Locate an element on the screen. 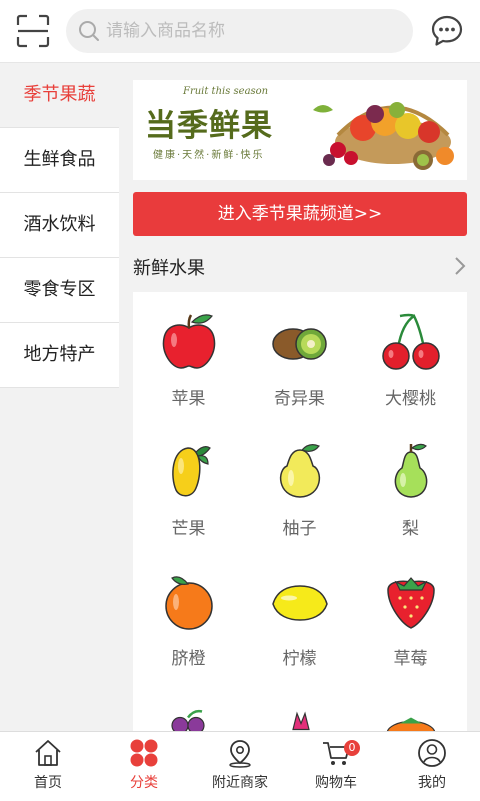 The image size is (480, 801). mango-icon is located at coordinates (191, 471).